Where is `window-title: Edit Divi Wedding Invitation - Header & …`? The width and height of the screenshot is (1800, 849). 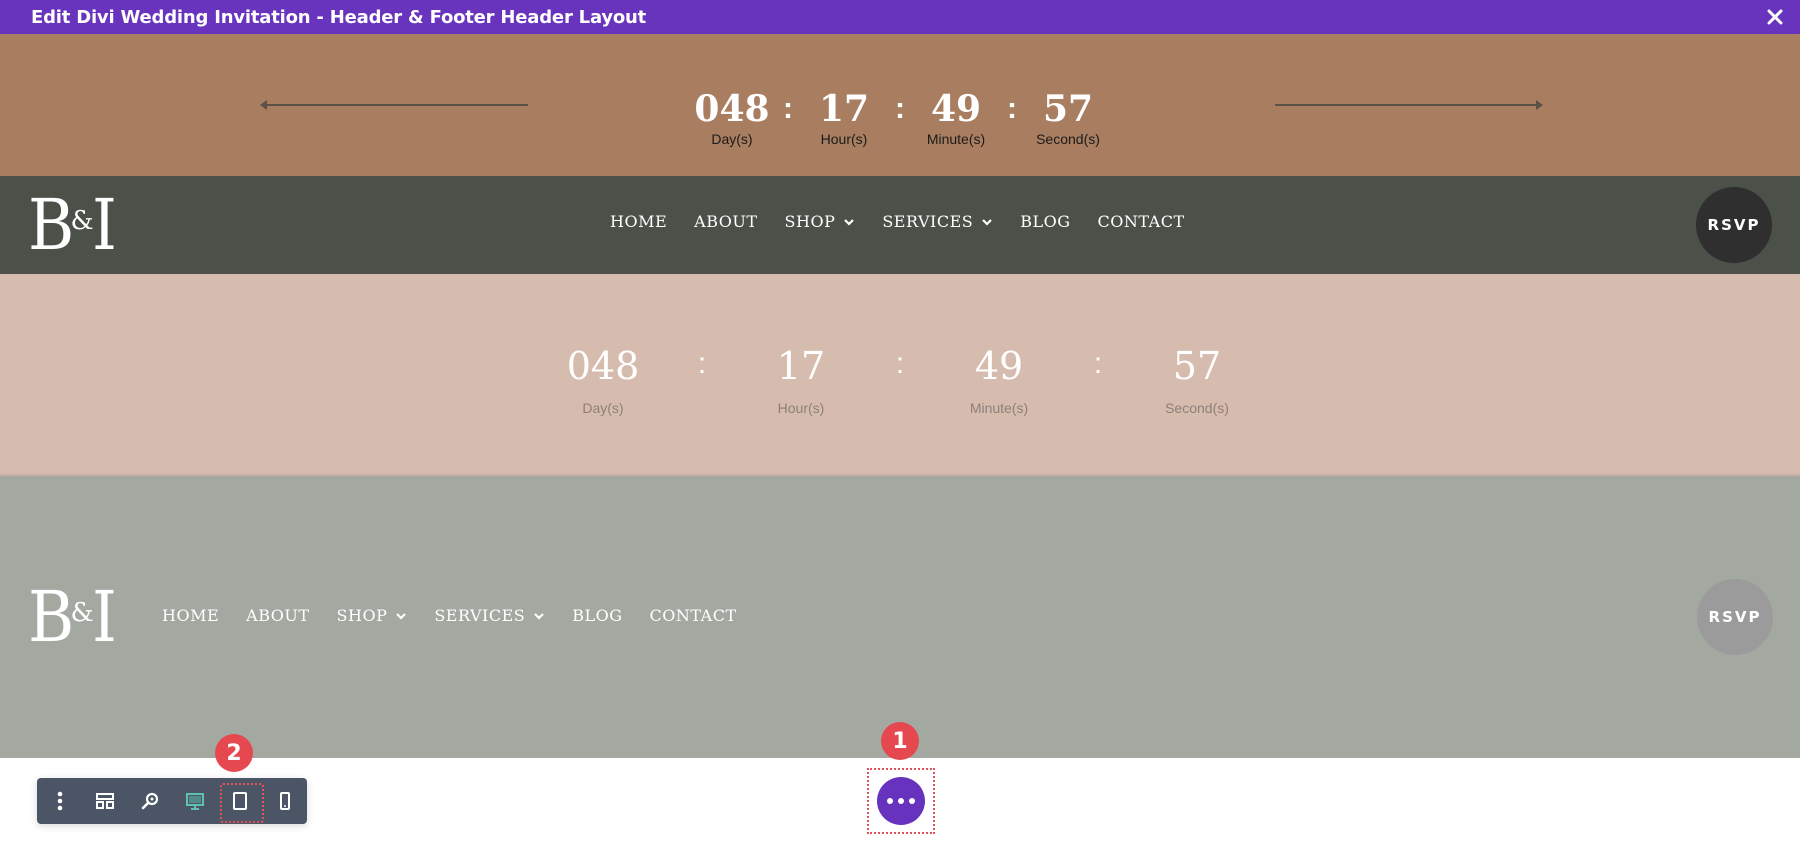
window-title: Edit Divi Wedding Invitation - Header & … is located at coordinates (339, 17).